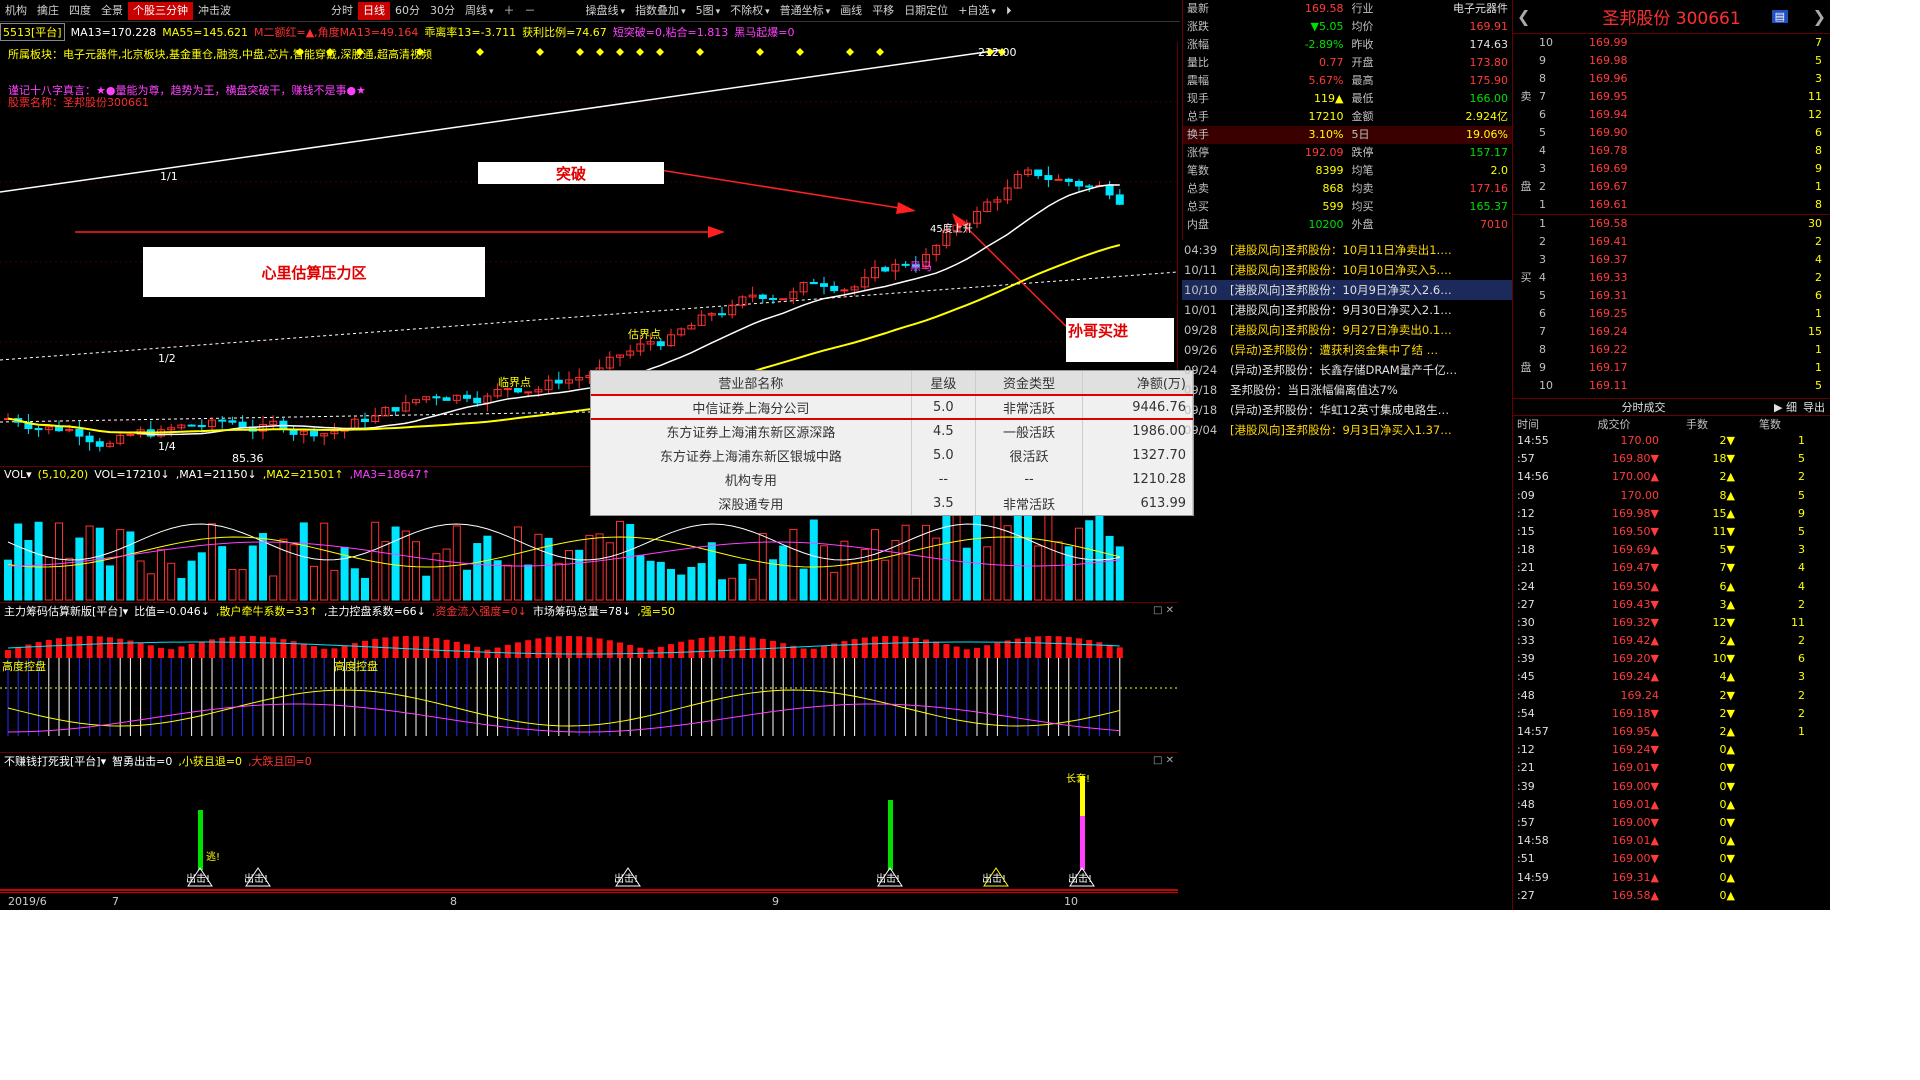 This screenshot has height=1080, width=1920. What do you see at coordinates (1671, 368) in the screenshot?
I see `book-level: 盘 9 169.17 1` at bounding box center [1671, 368].